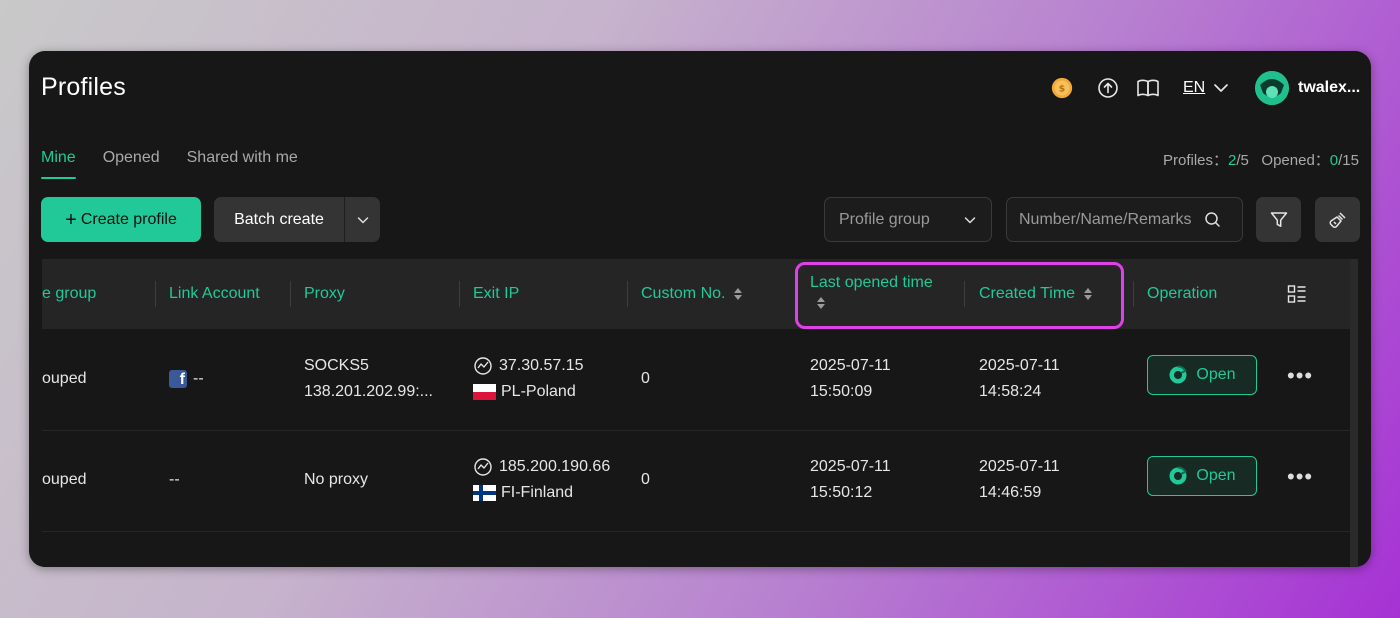 Image resolution: width=1400 pixels, height=618 pixels. I want to click on last-opened-cell: 2025-07-11 15:50:12, so click(850, 480).